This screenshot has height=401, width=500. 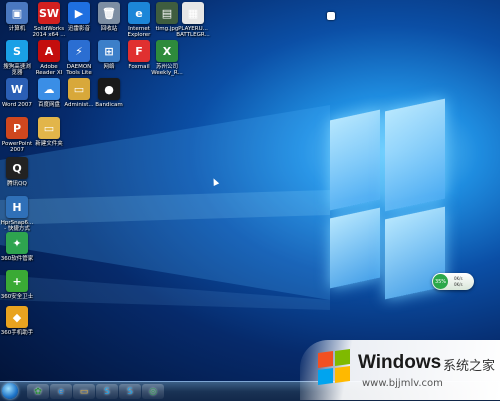 What do you see at coordinates (49, 128) in the screenshot?
I see `new-folder-icon: ▭` at bounding box center [49, 128].